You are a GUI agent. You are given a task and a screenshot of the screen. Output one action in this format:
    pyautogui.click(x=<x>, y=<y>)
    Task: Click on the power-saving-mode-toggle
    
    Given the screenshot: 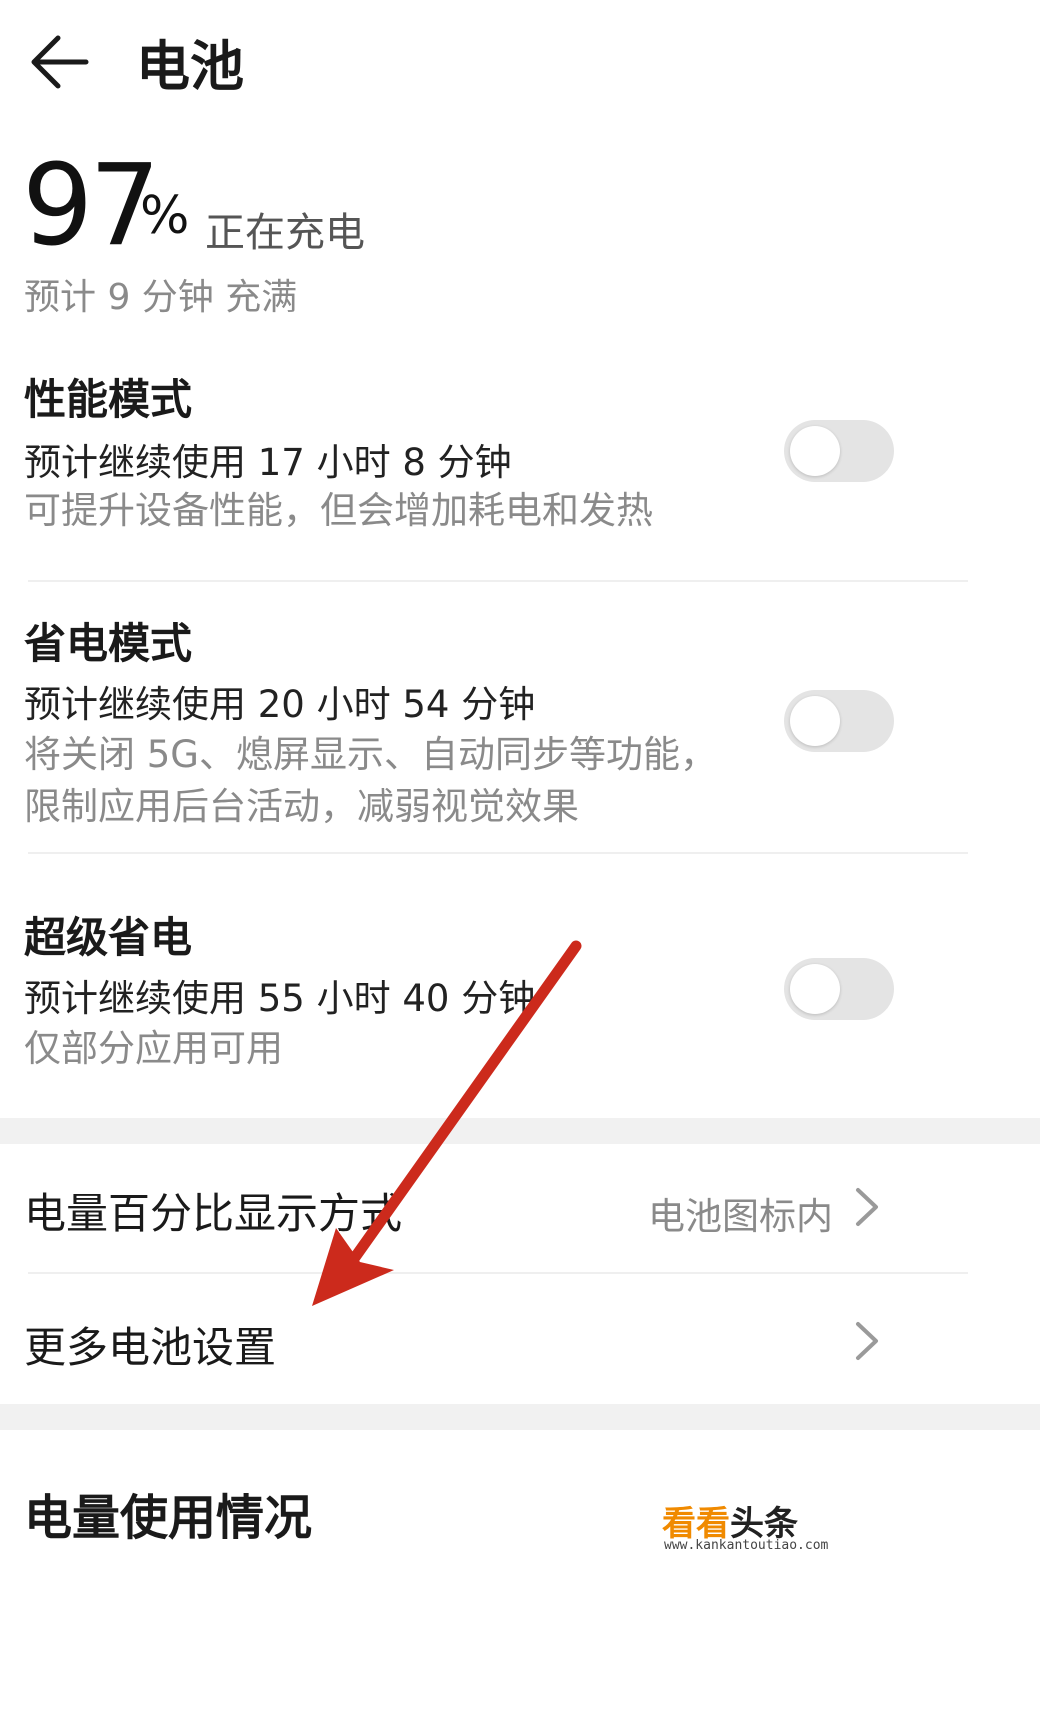 What is the action you would take?
    pyautogui.click(x=839, y=721)
    